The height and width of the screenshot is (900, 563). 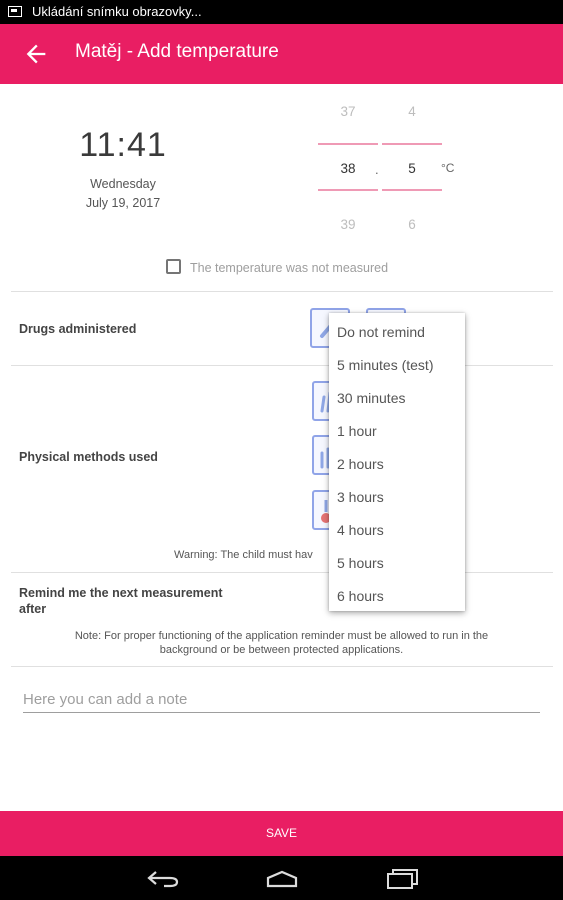 What do you see at coordinates (121, 593) in the screenshot?
I see `reminder-label-line1: Remind me the next measurement` at bounding box center [121, 593].